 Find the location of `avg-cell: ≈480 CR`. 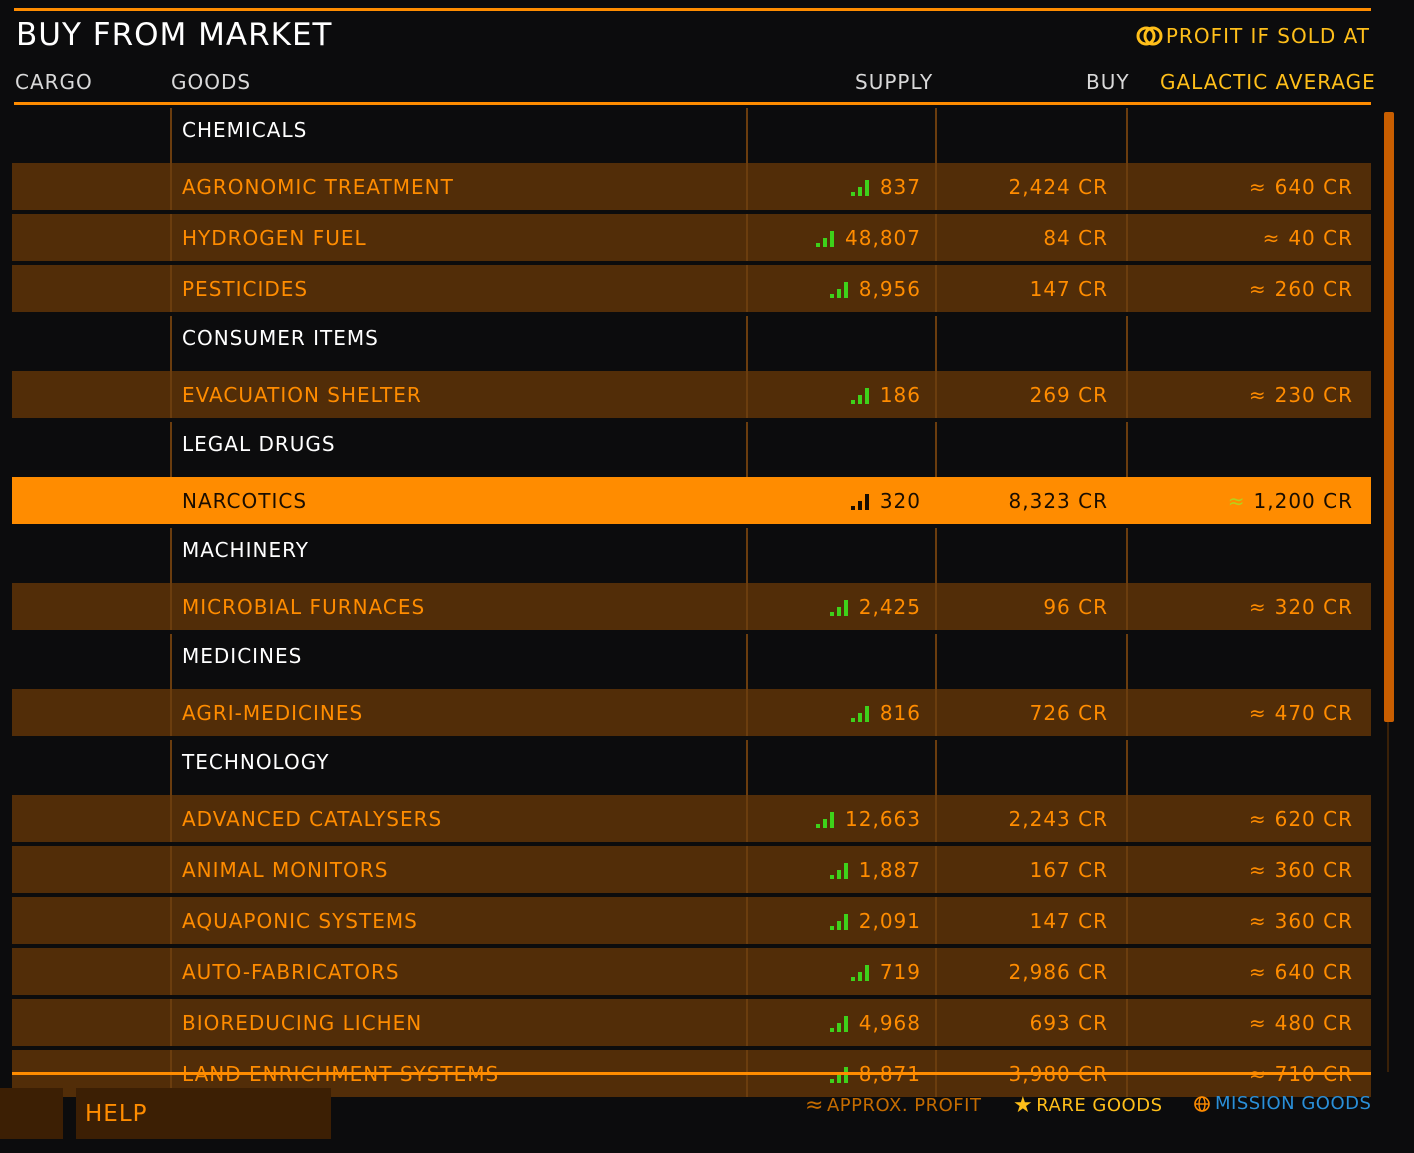

avg-cell: ≈480 CR is located at coordinates (1248, 1022).